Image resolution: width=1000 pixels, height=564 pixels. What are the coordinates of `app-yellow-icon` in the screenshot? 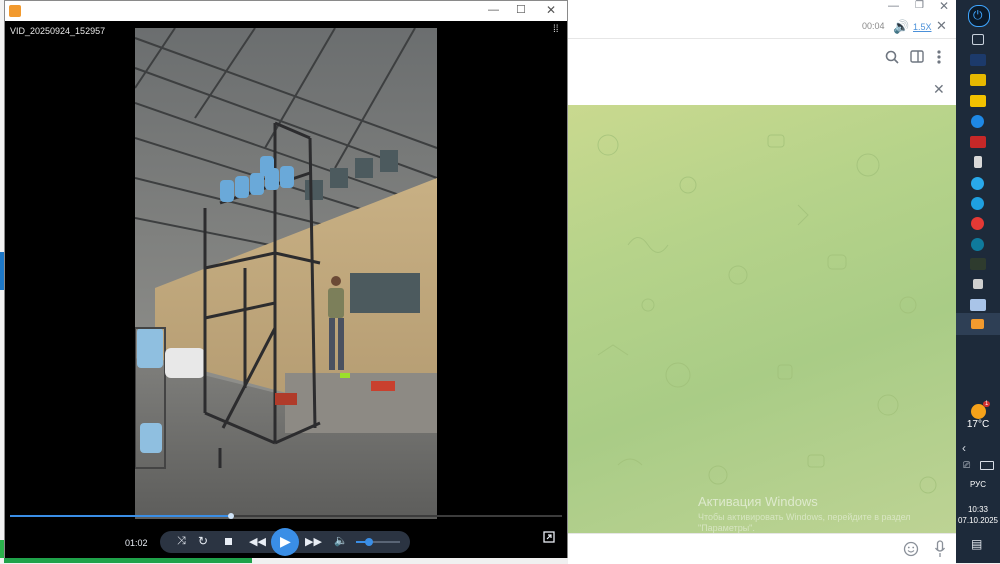 It's located at (978, 80).